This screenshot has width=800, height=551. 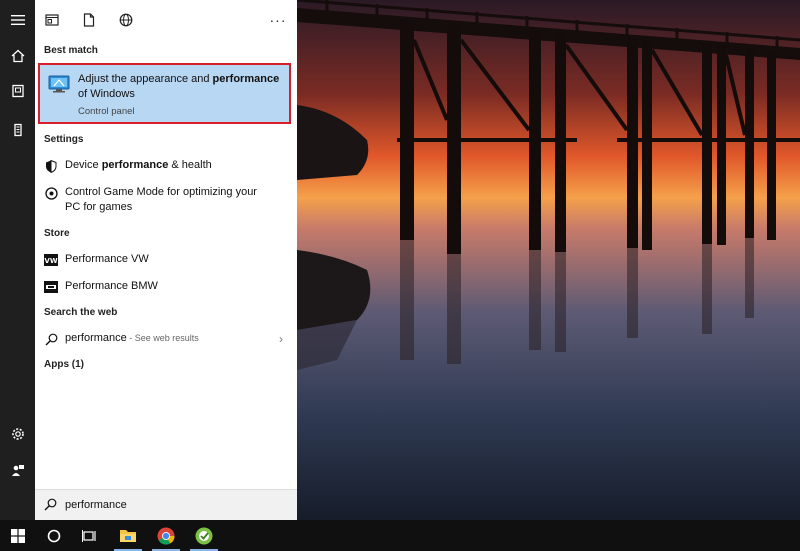 What do you see at coordinates (17, 470) in the screenshot?
I see `user-feedback-icon` at bounding box center [17, 470].